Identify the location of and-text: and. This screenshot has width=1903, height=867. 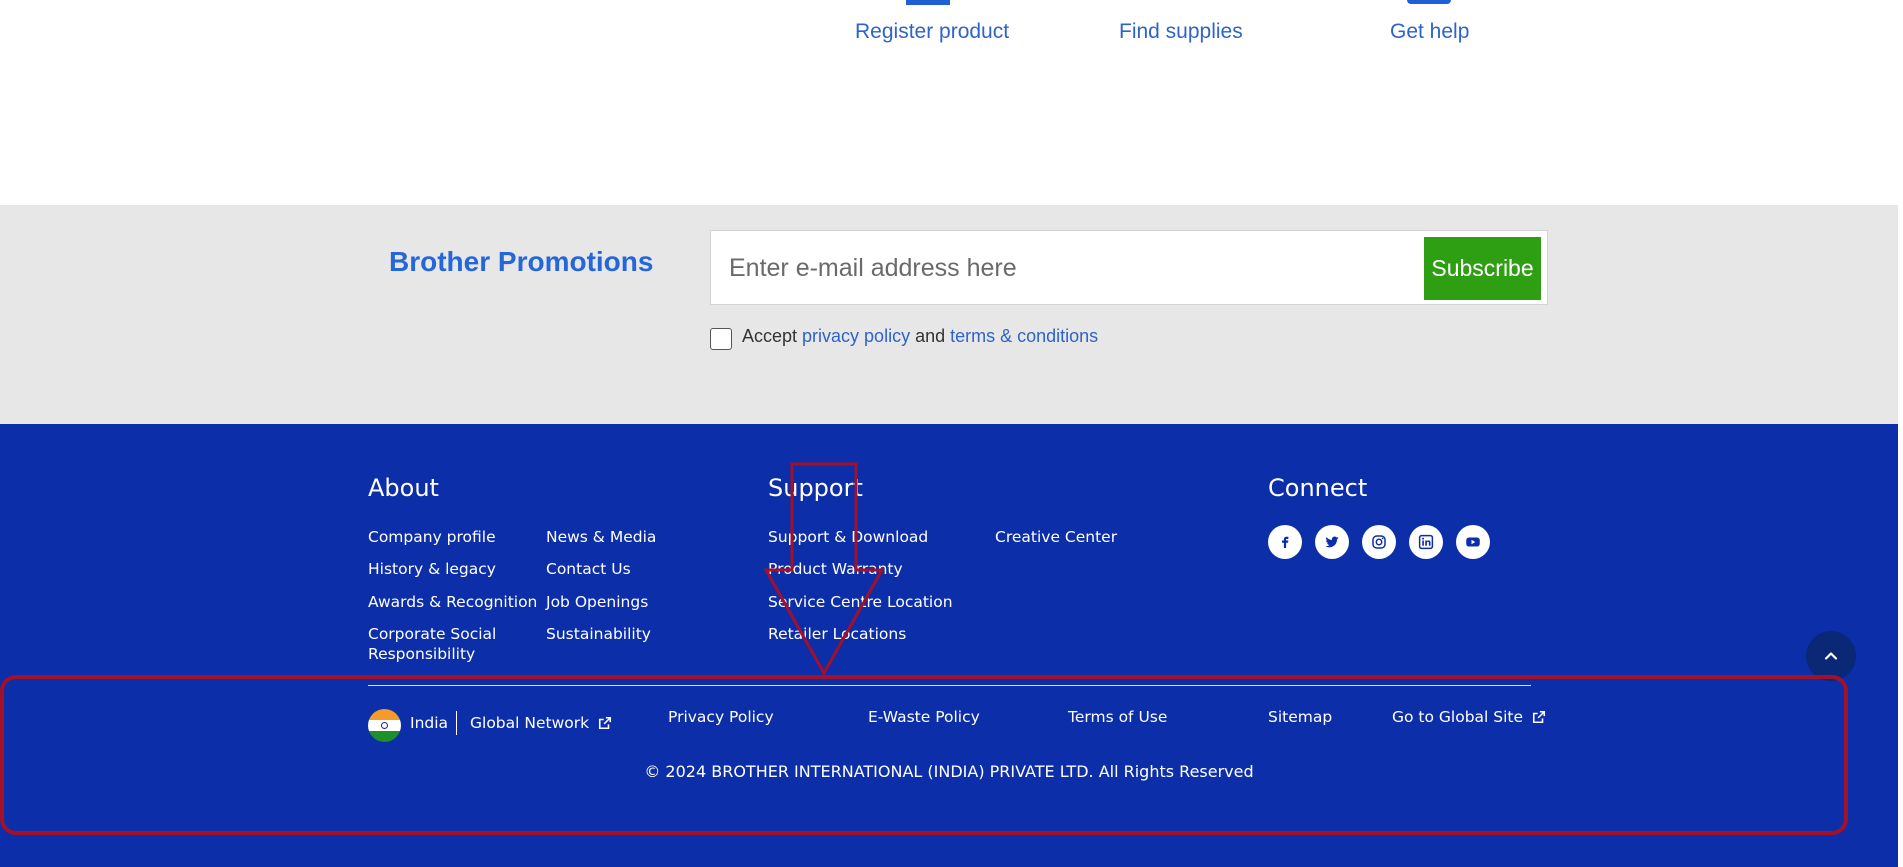
(930, 335).